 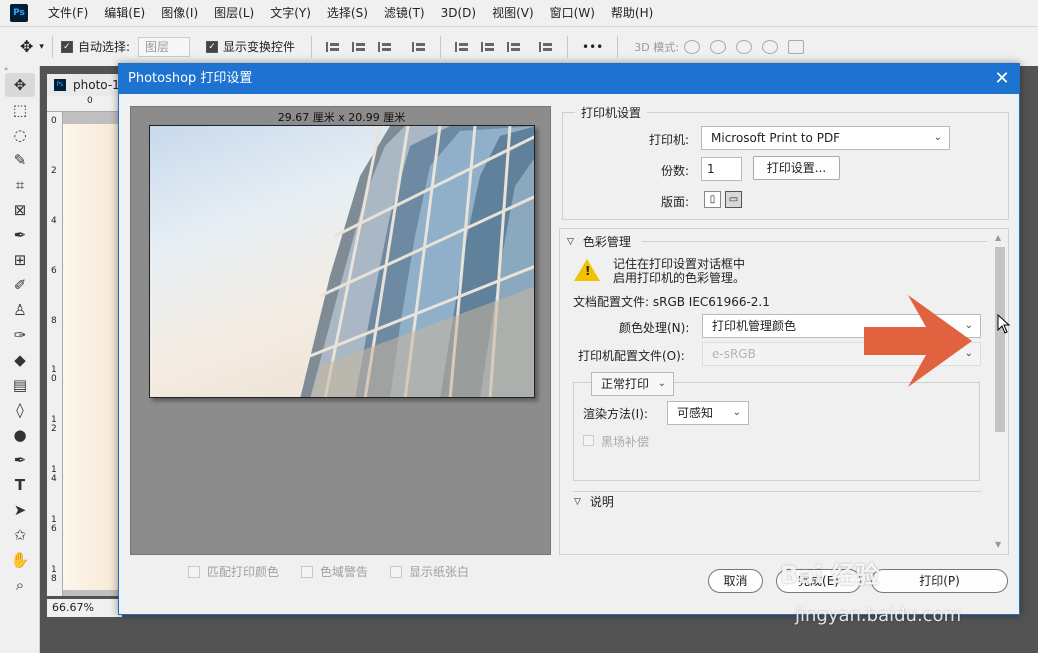 What do you see at coordinates (488, 47) in the screenshot?
I see `align-middle-icon` at bounding box center [488, 47].